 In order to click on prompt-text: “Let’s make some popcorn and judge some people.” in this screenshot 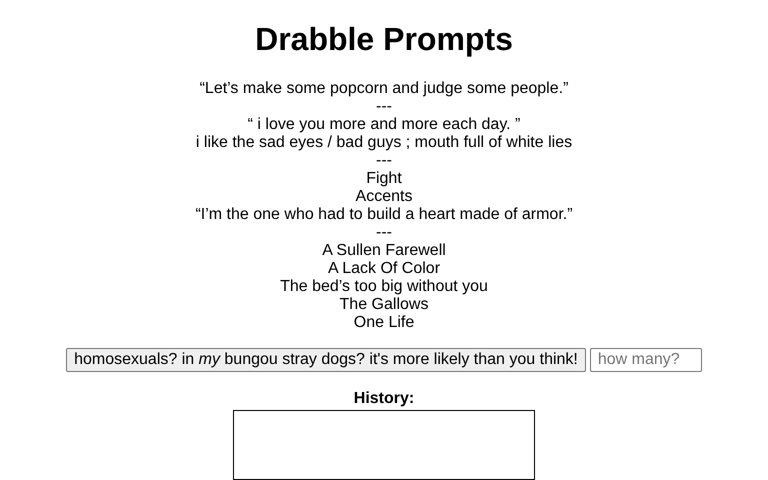, I will do `click(384, 89)`.